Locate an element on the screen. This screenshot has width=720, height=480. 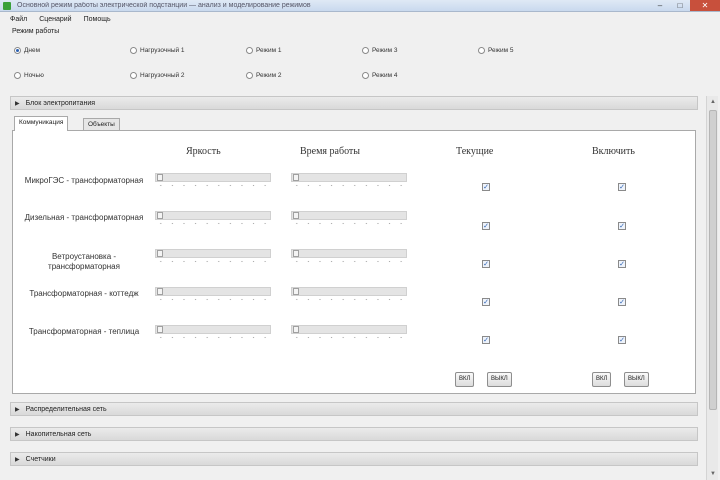
mode-group-title: Режим работы is located at coordinates (36, 31).